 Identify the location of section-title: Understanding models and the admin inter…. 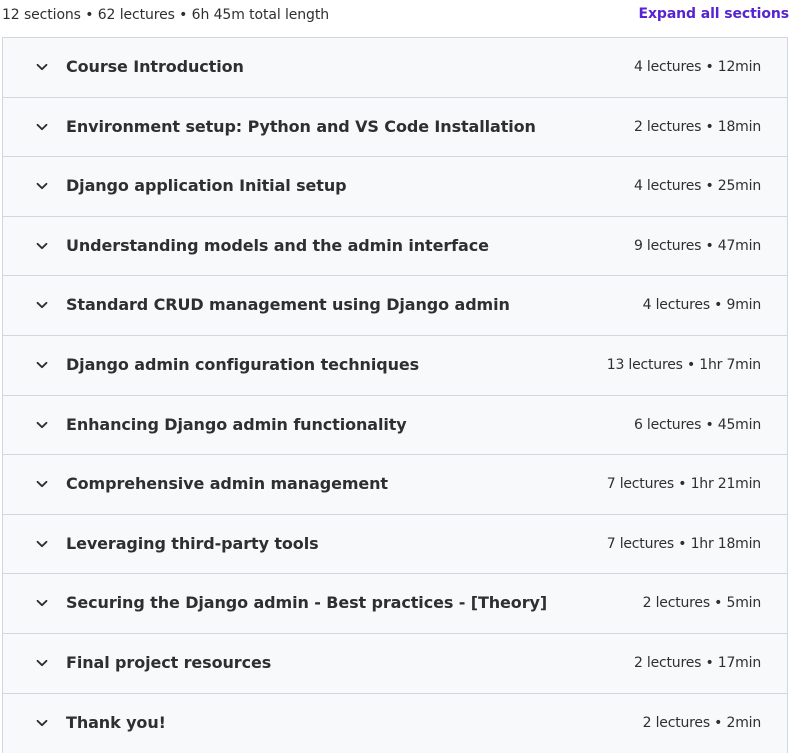
(277, 245).